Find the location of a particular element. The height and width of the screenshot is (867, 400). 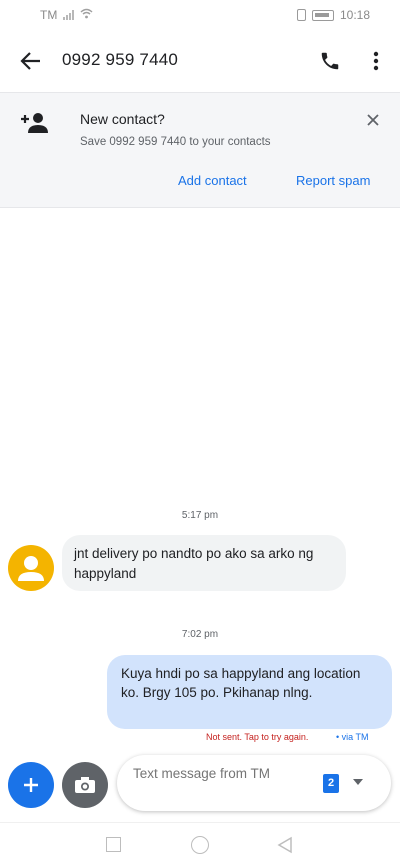

person-add-icon is located at coordinates (34, 123).